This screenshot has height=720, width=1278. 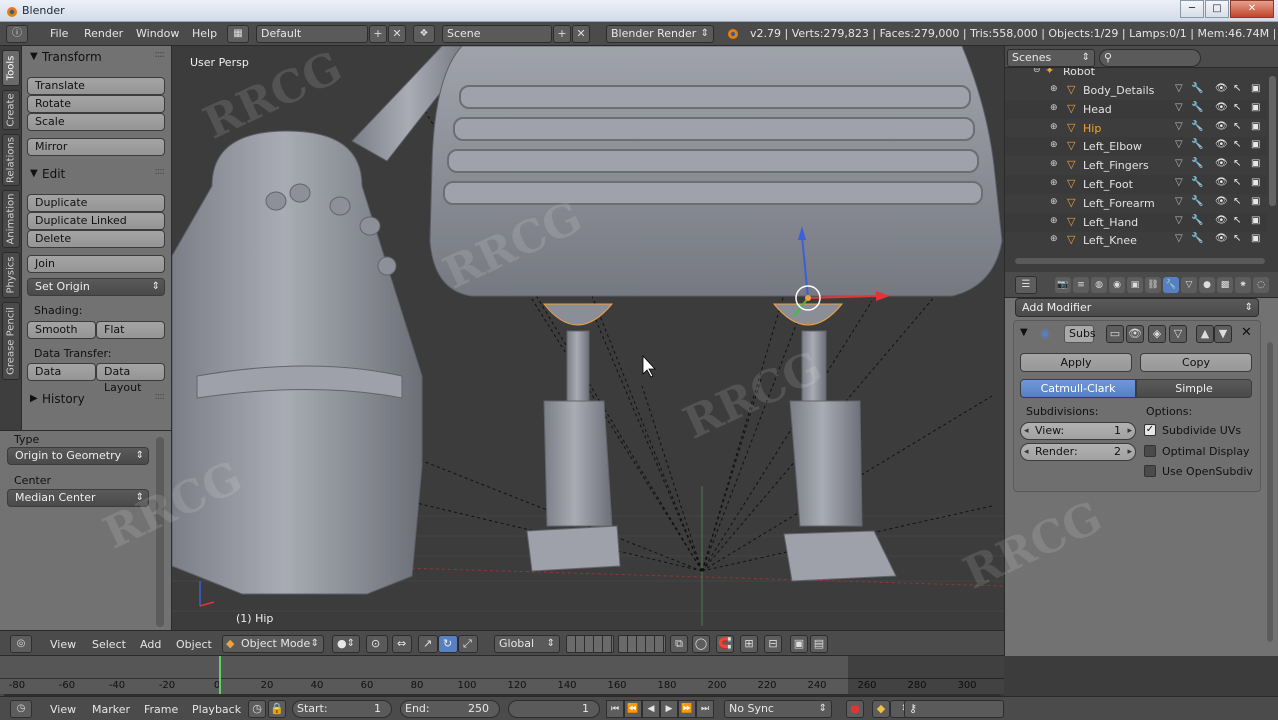 I want to click on outliner-row: ⊕ ▽ Left_Fingers ▽ 🔧 👁 ↖ ▣, so click(x=1136, y=165).